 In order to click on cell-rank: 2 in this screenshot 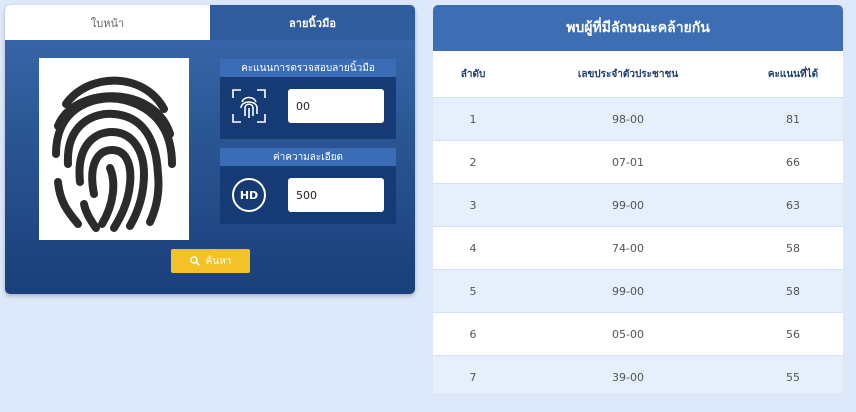, I will do `click(473, 162)`.